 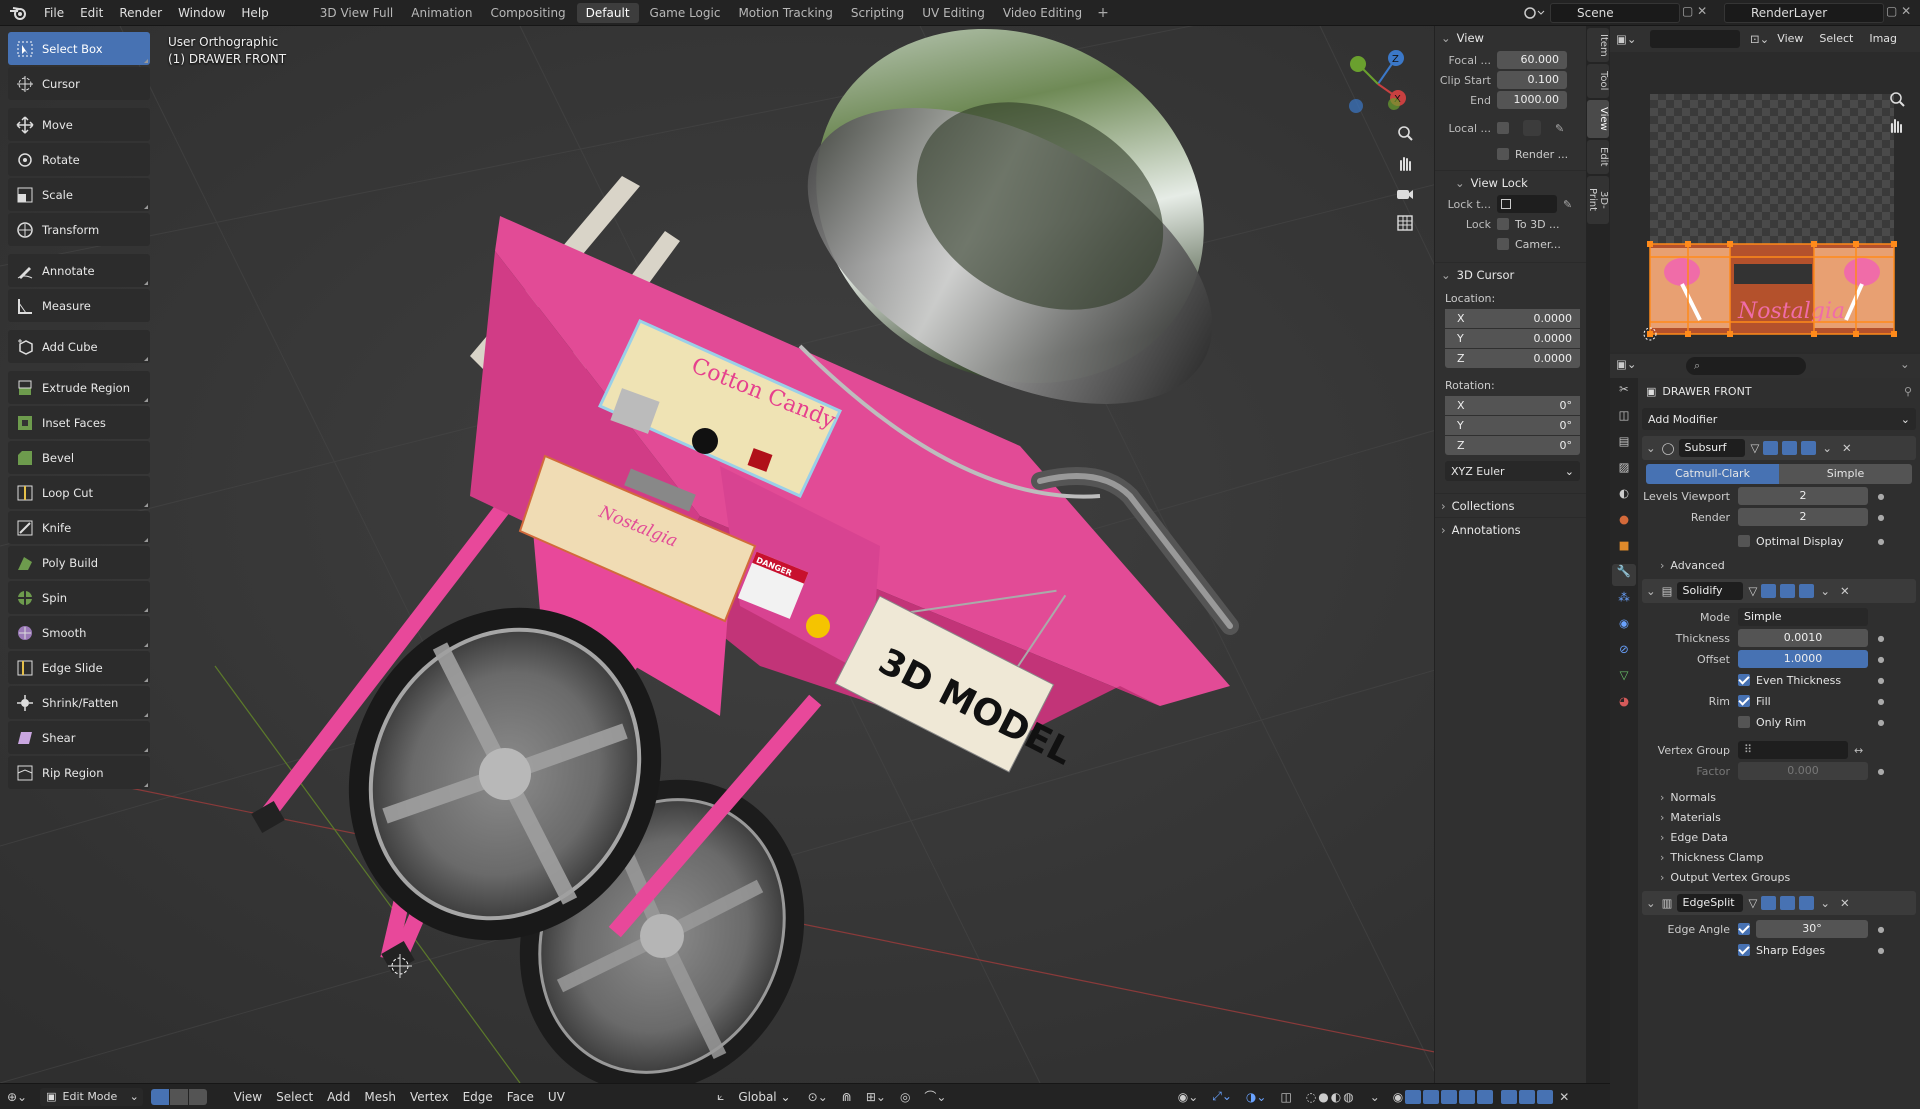 I want to click on properties-search-input: ⌕, so click(x=1746, y=366).